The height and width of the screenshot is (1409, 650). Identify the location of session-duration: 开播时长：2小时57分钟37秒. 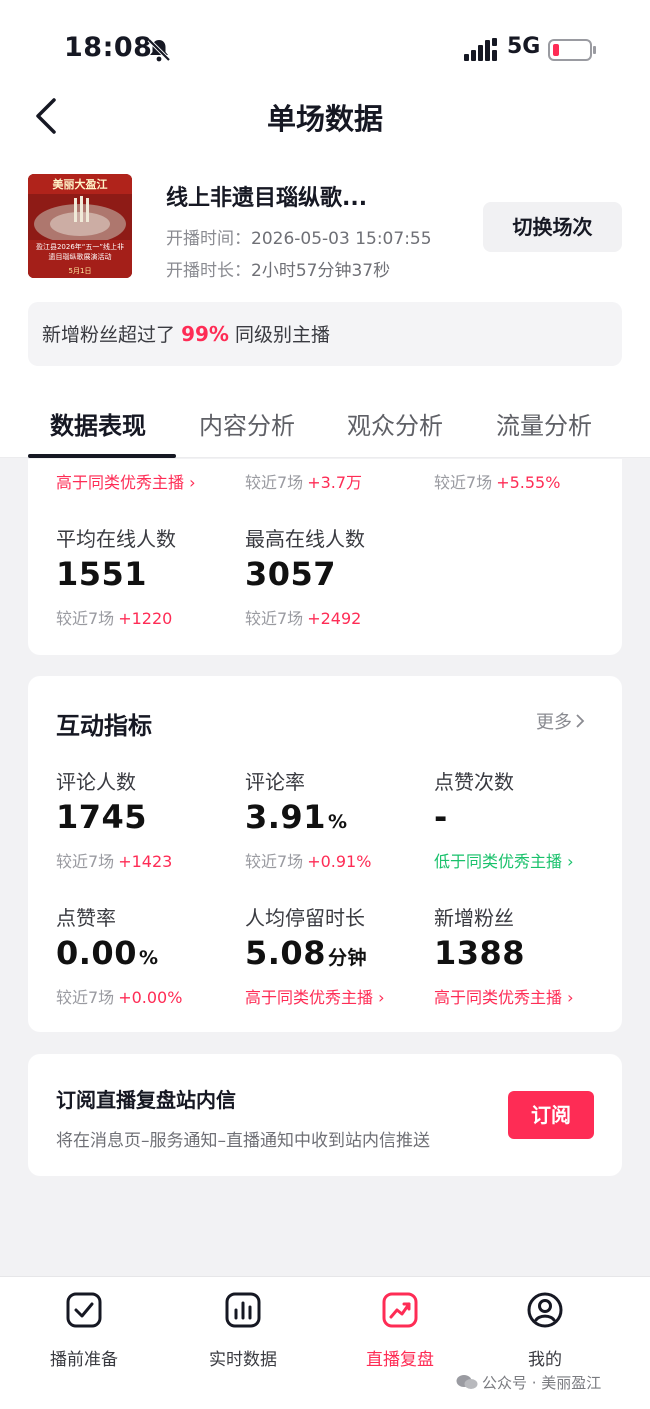
(278, 268).